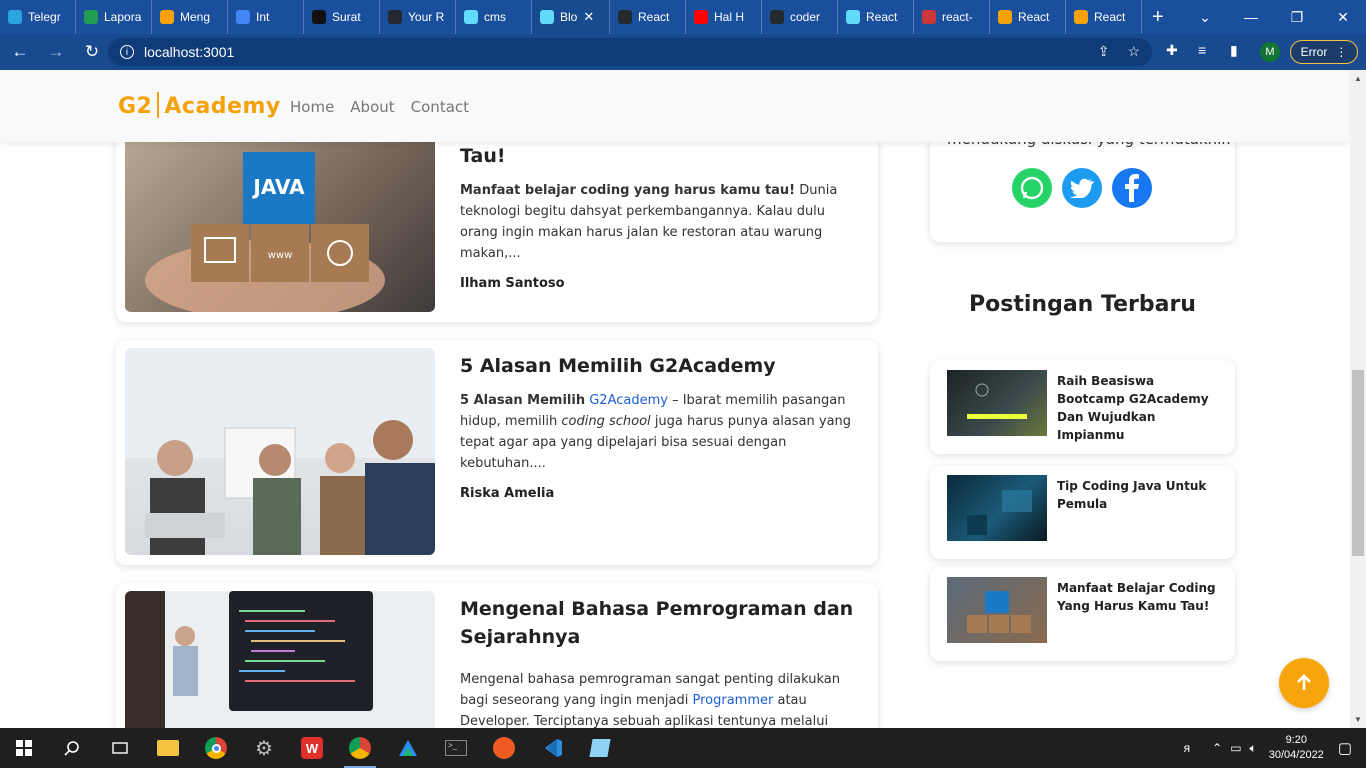  I want to click on browser-tab: Meng, so click(190, 17).